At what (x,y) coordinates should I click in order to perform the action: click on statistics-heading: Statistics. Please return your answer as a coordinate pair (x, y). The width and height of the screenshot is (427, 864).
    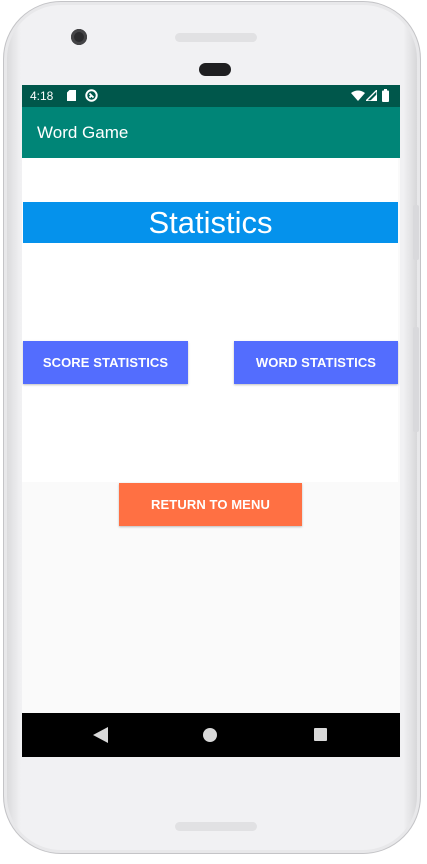
    Looking at the image, I should click on (210, 222).